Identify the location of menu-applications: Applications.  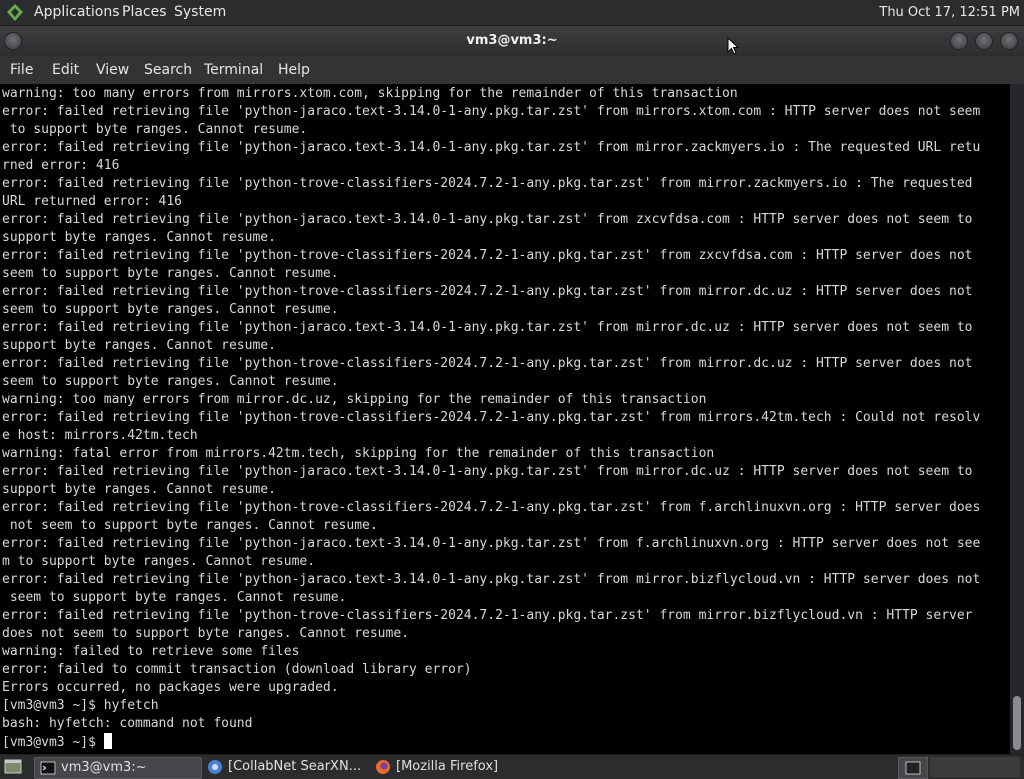
(77, 12).